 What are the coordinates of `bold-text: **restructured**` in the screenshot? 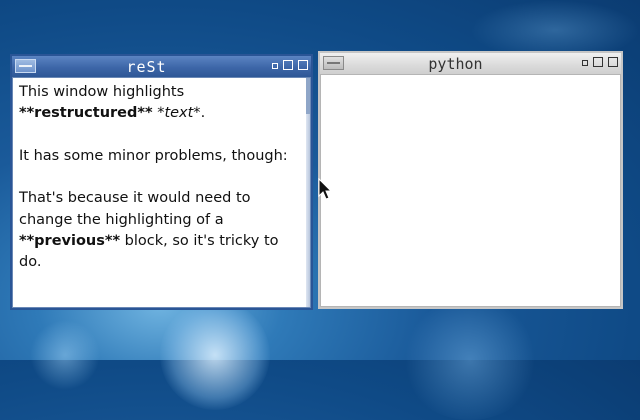 It's located at (86, 113).